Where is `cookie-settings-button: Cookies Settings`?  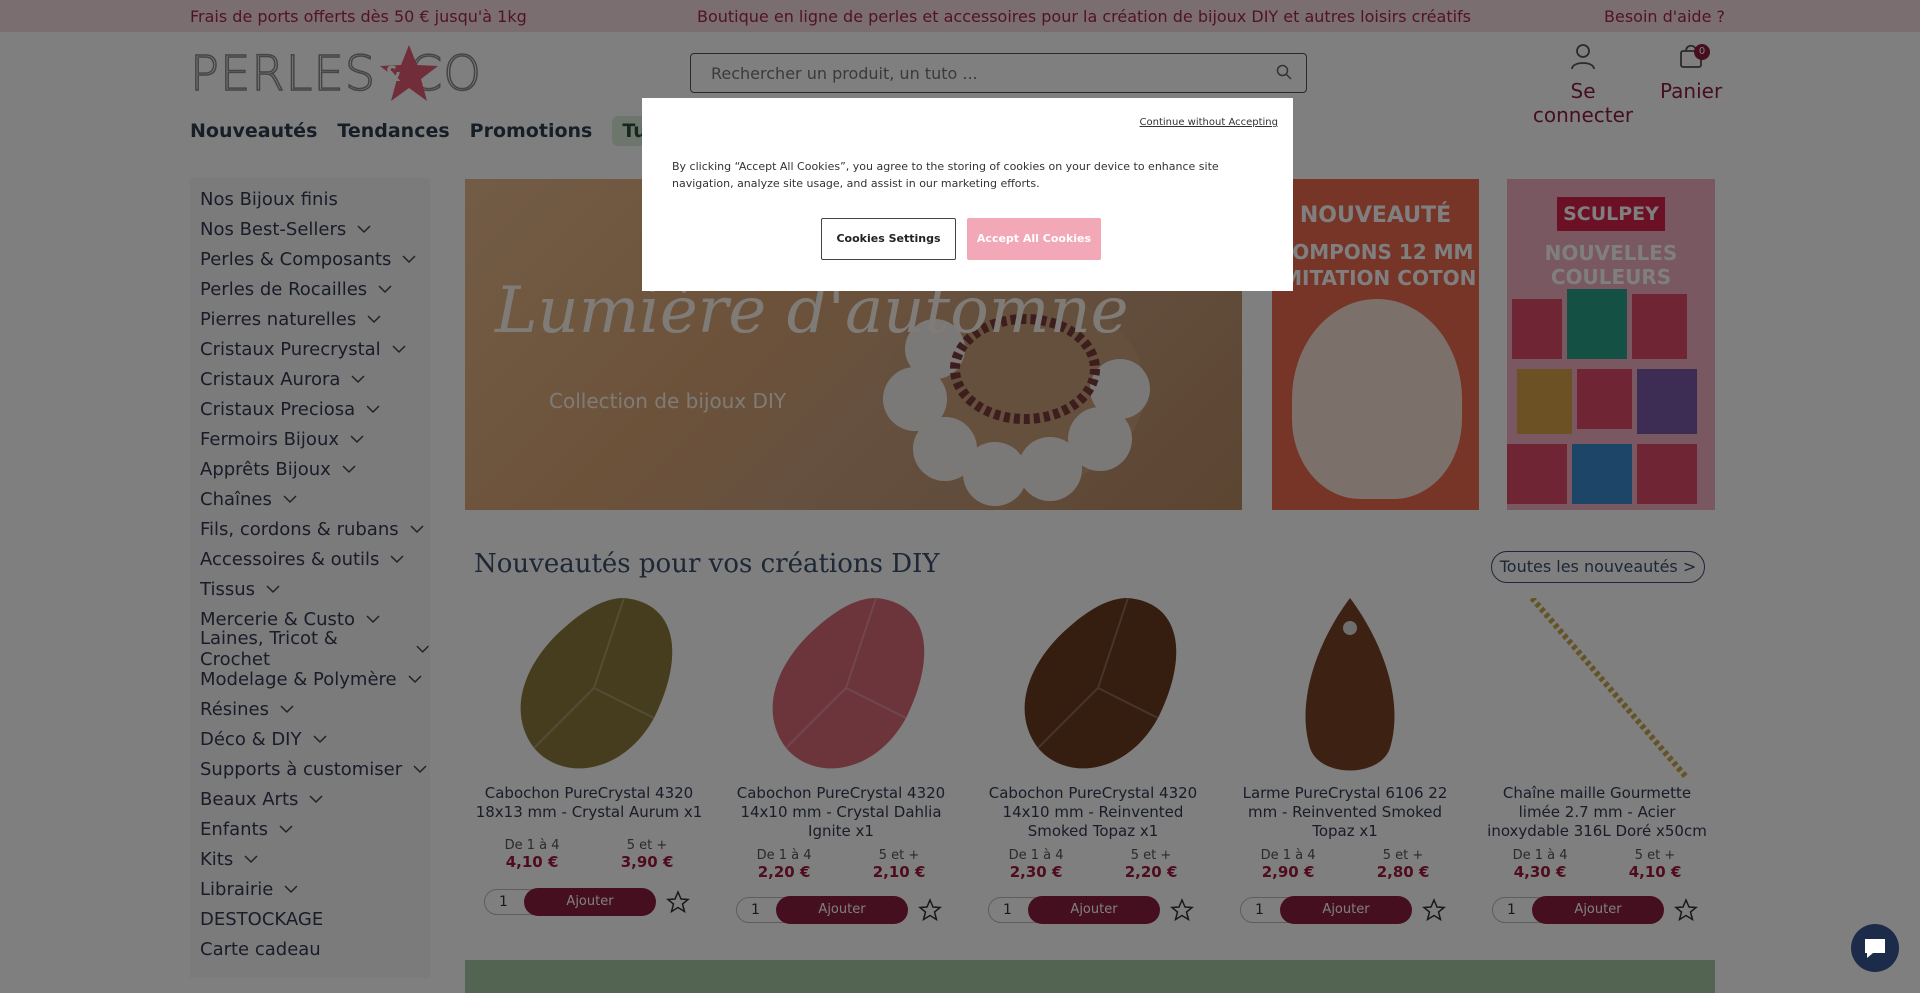
cookie-settings-button: Cookies Settings is located at coordinates (888, 239).